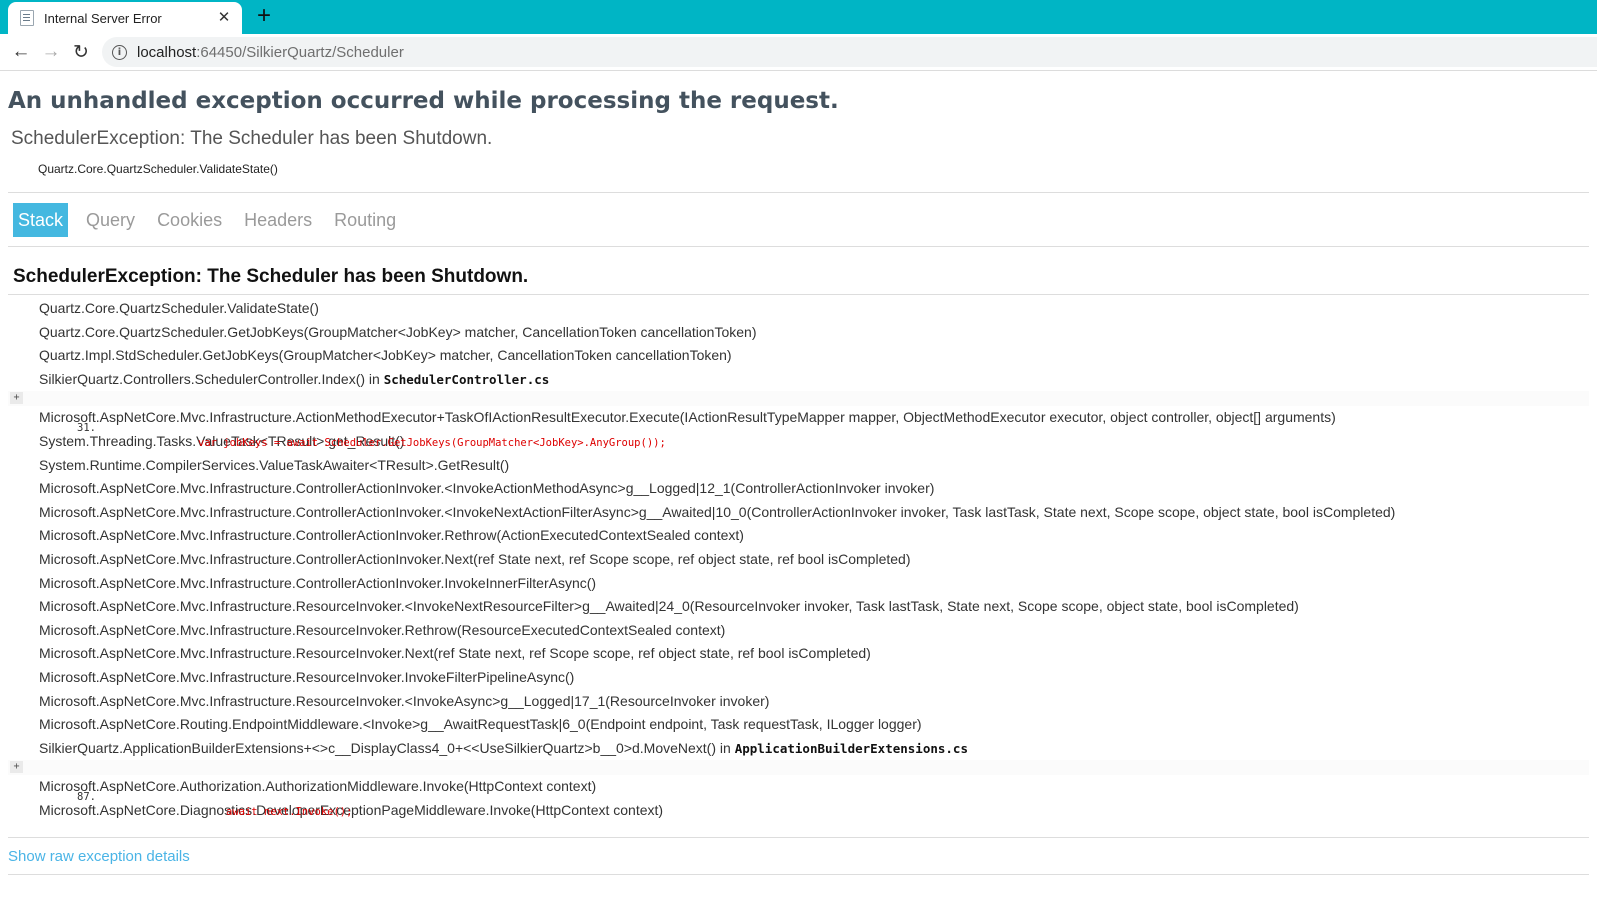 The height and width of the screenshot is (907, 1597). Describe the element at coordinates (21, 52) in the screenshot. I see `back-icon: ←` at that location.